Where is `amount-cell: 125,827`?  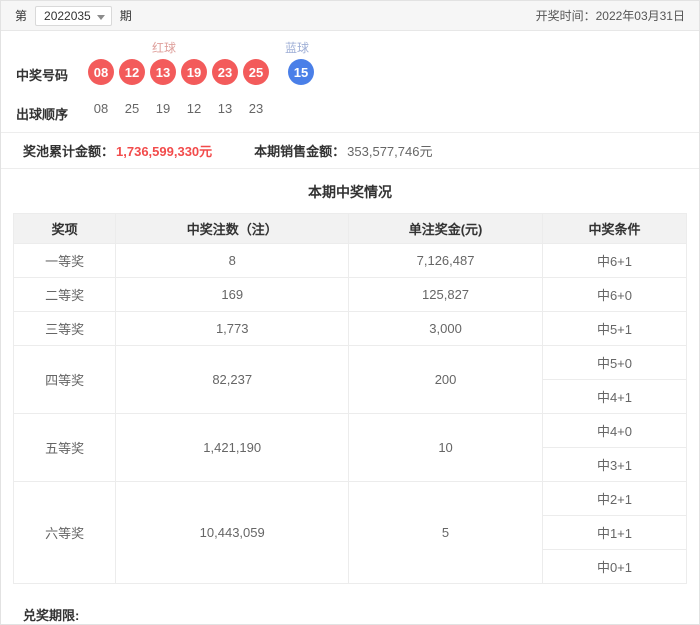
amount-cell: 125,827 is located at coordinates (445, 294).